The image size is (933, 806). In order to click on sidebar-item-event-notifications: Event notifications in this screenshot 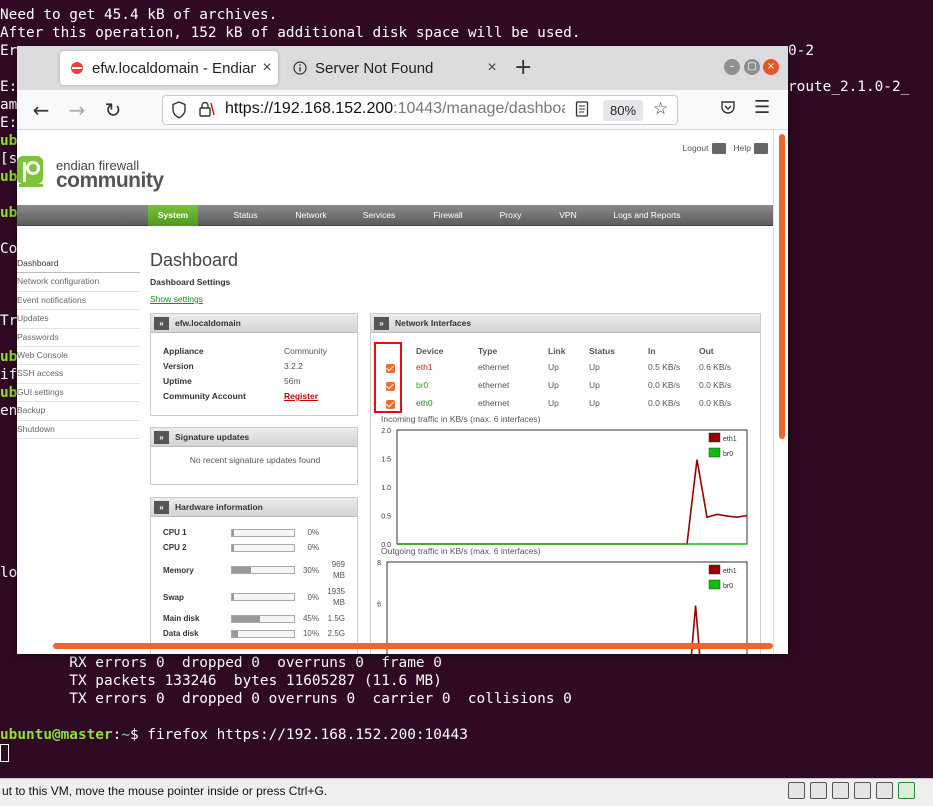, I will do `click(78, 301)`.